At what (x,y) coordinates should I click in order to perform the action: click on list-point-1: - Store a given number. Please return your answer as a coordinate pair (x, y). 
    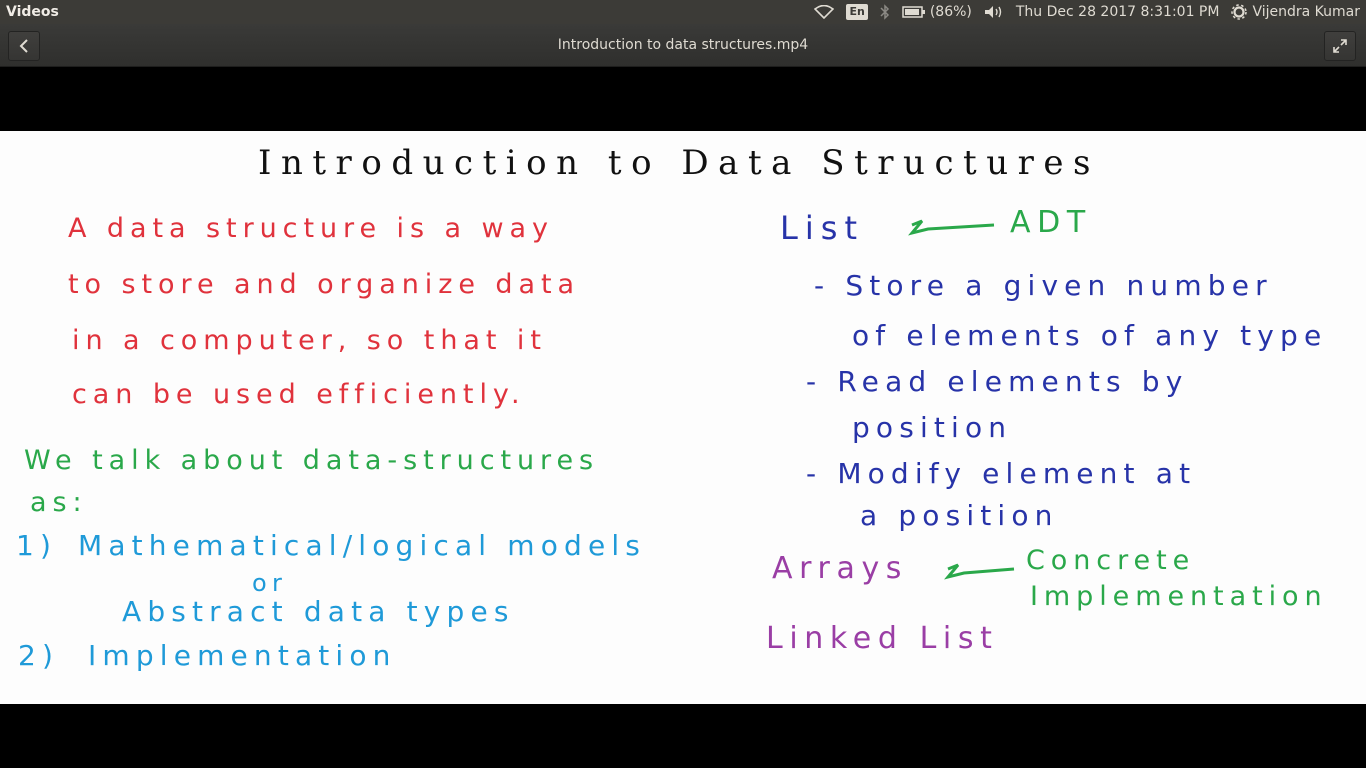
    Looking at the image, I should click on (1043, 285).